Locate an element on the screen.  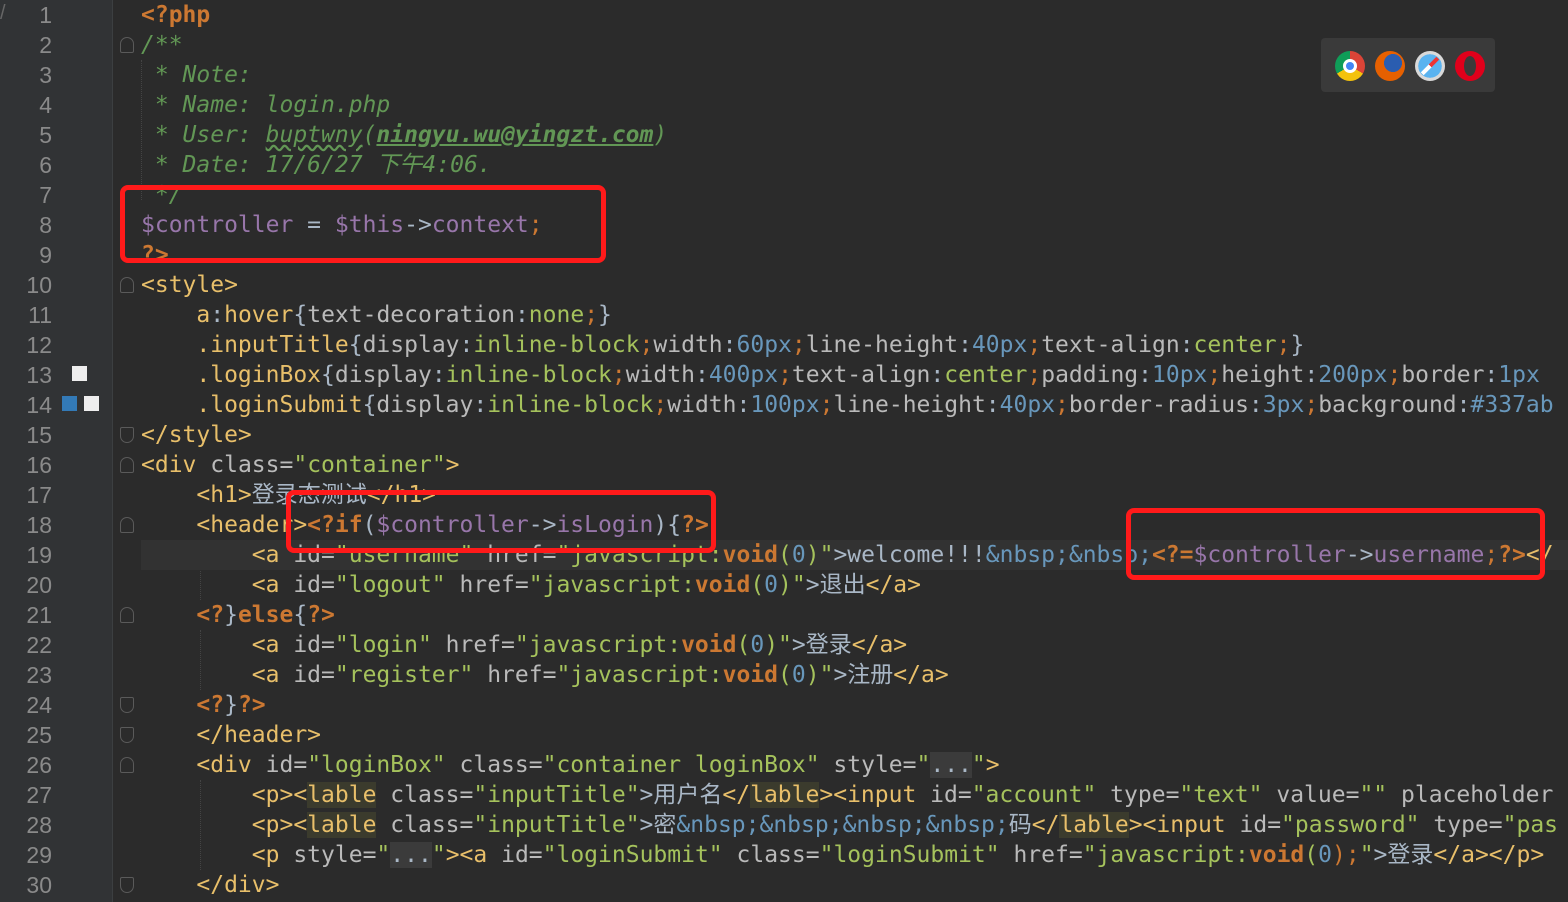
code-line-16: <div class="container"> is located at coordinates (300, 465).